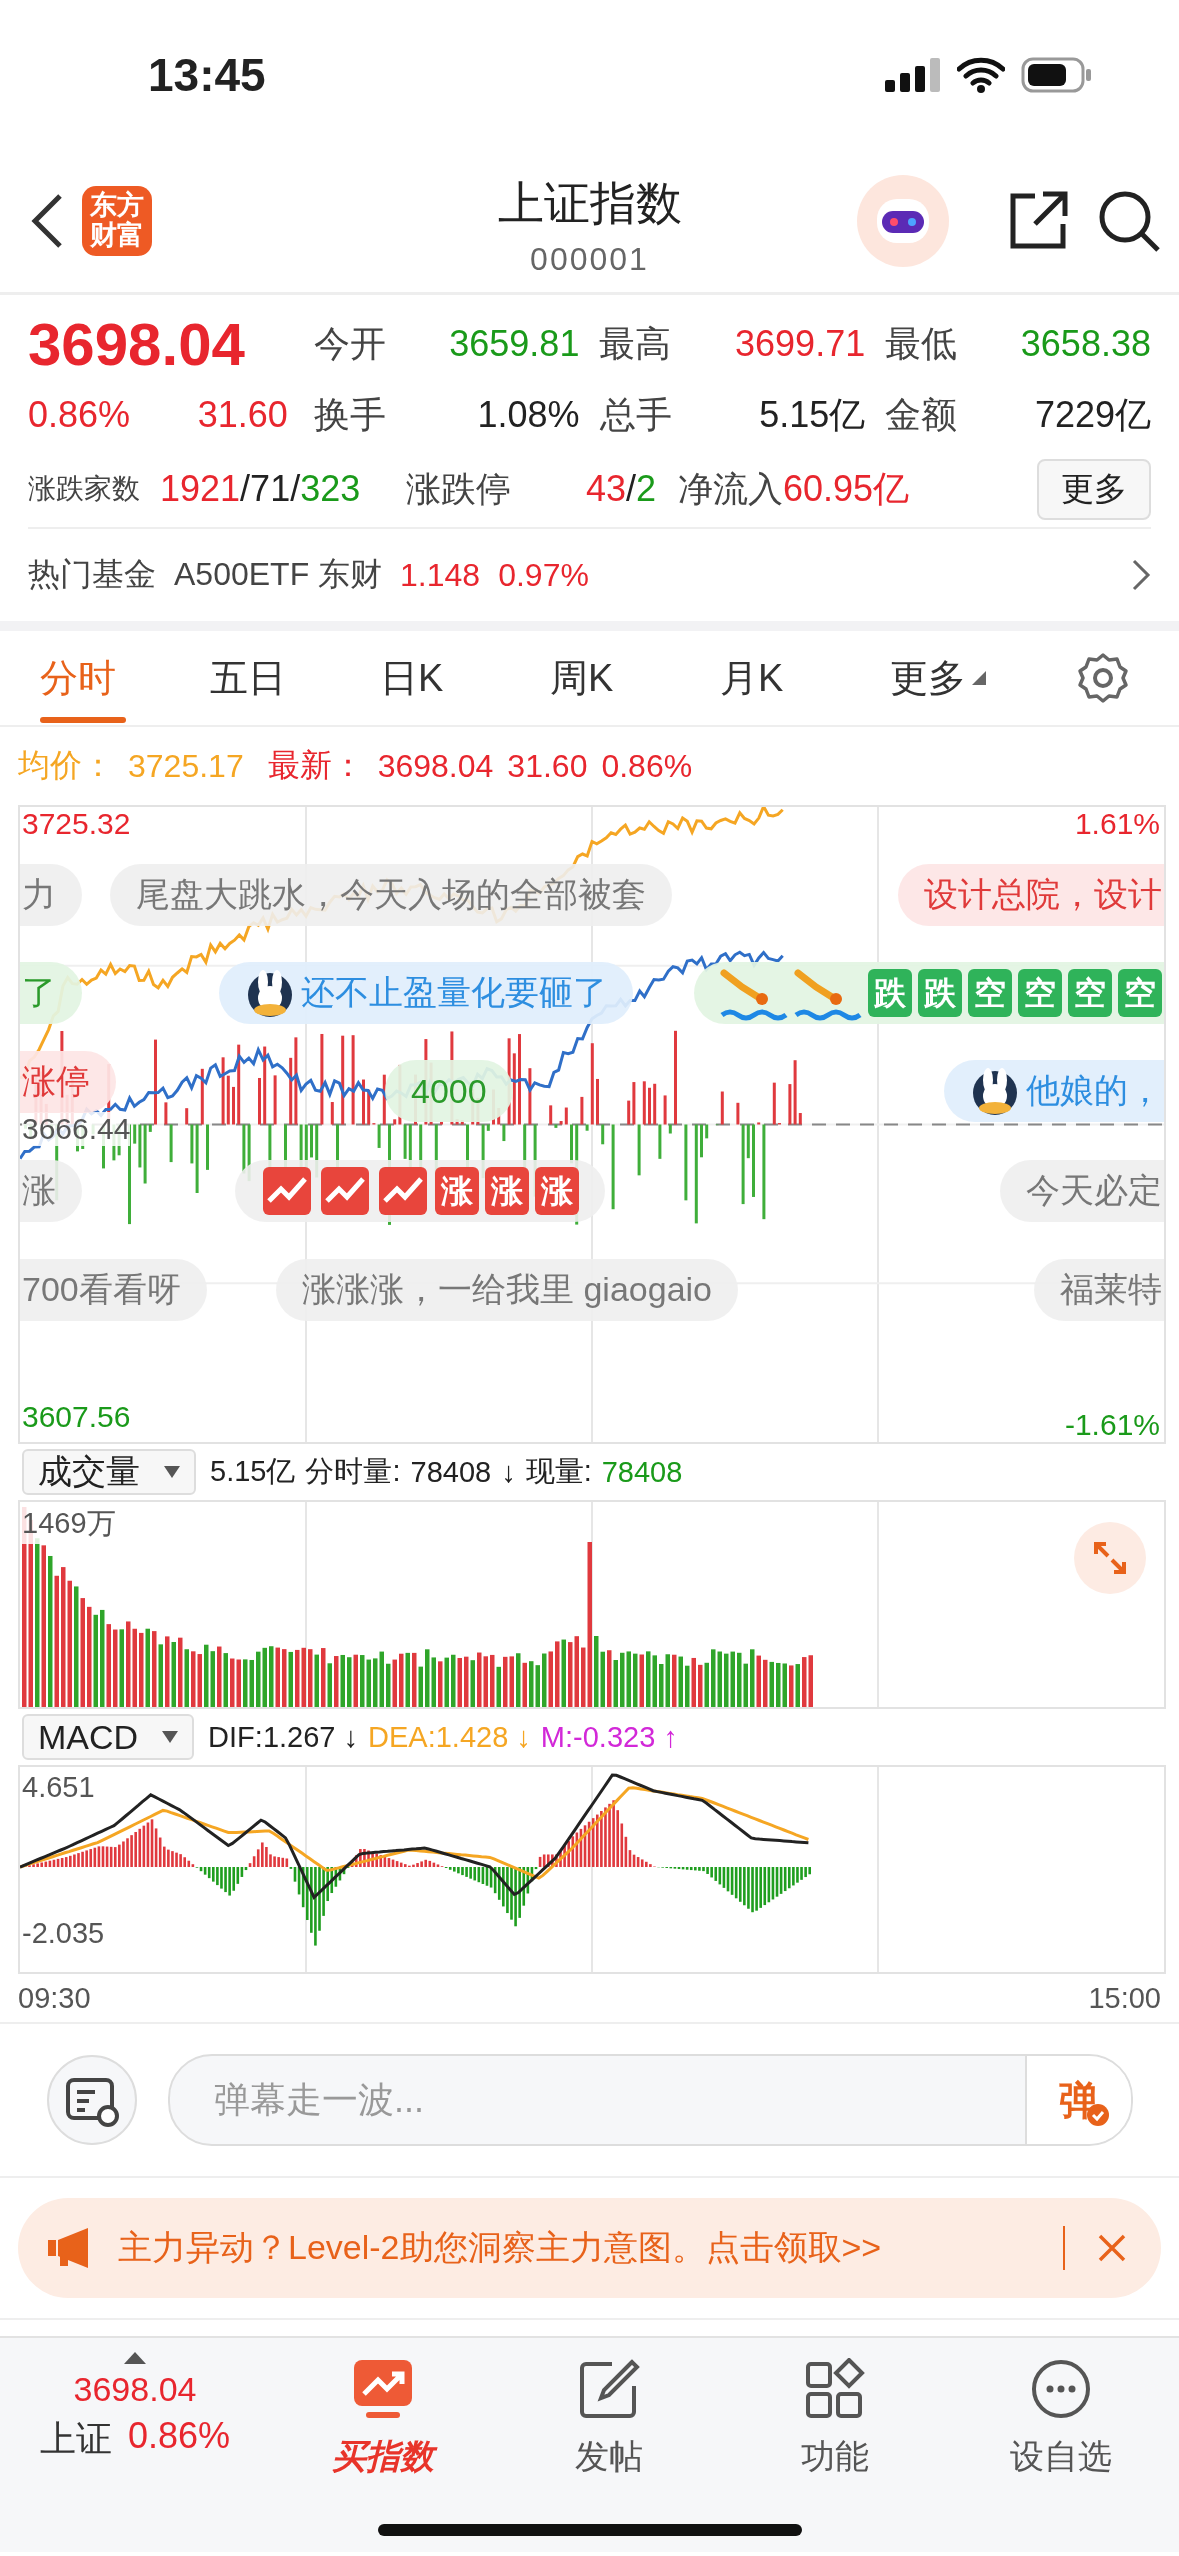 This screenshot has width=1179, height=2556. I want to click on danmaku-bubble: 700看看呀, so click(113, 1290).